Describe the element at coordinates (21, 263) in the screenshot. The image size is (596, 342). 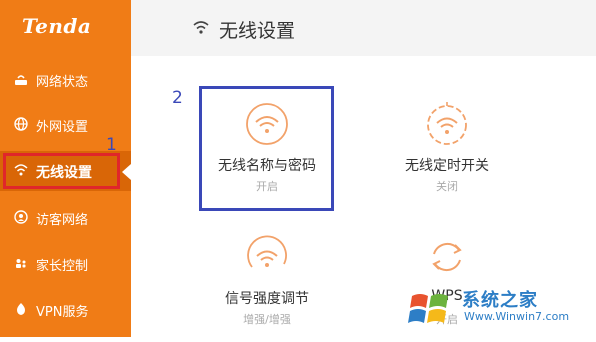
I see `parental-control-icon` at that location.